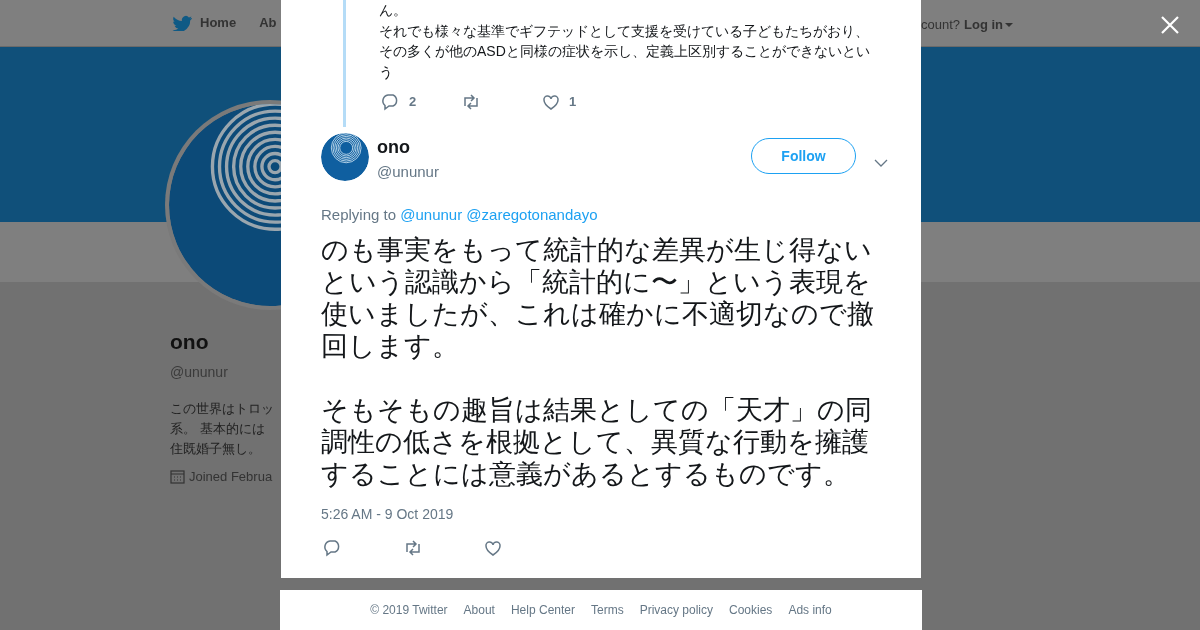  Describe the element at coordinates (268, 23) in the screenshot. I see `nav-link: Ab` at that location.